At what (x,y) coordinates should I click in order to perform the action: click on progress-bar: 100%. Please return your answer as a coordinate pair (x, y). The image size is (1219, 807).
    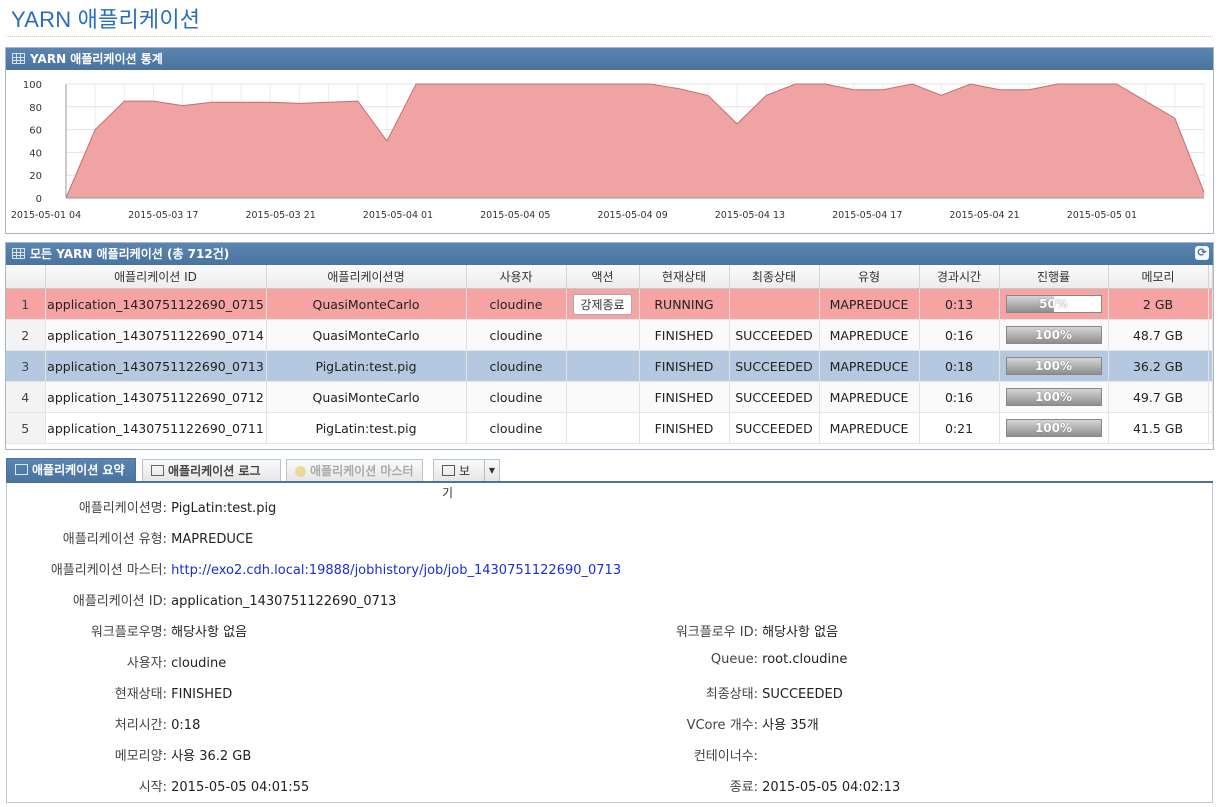
    Looking at the image, I should click on (1053, 366).